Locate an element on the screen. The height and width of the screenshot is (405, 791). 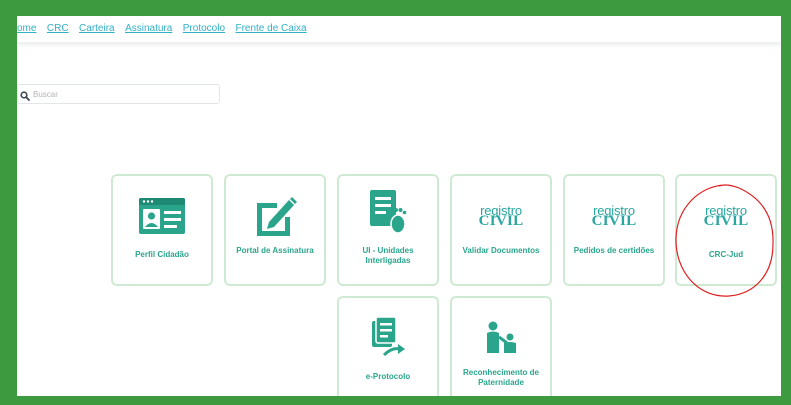
nav-link-frente-de-caixa: Frente de Caixa is located at coordinates (270, 28).